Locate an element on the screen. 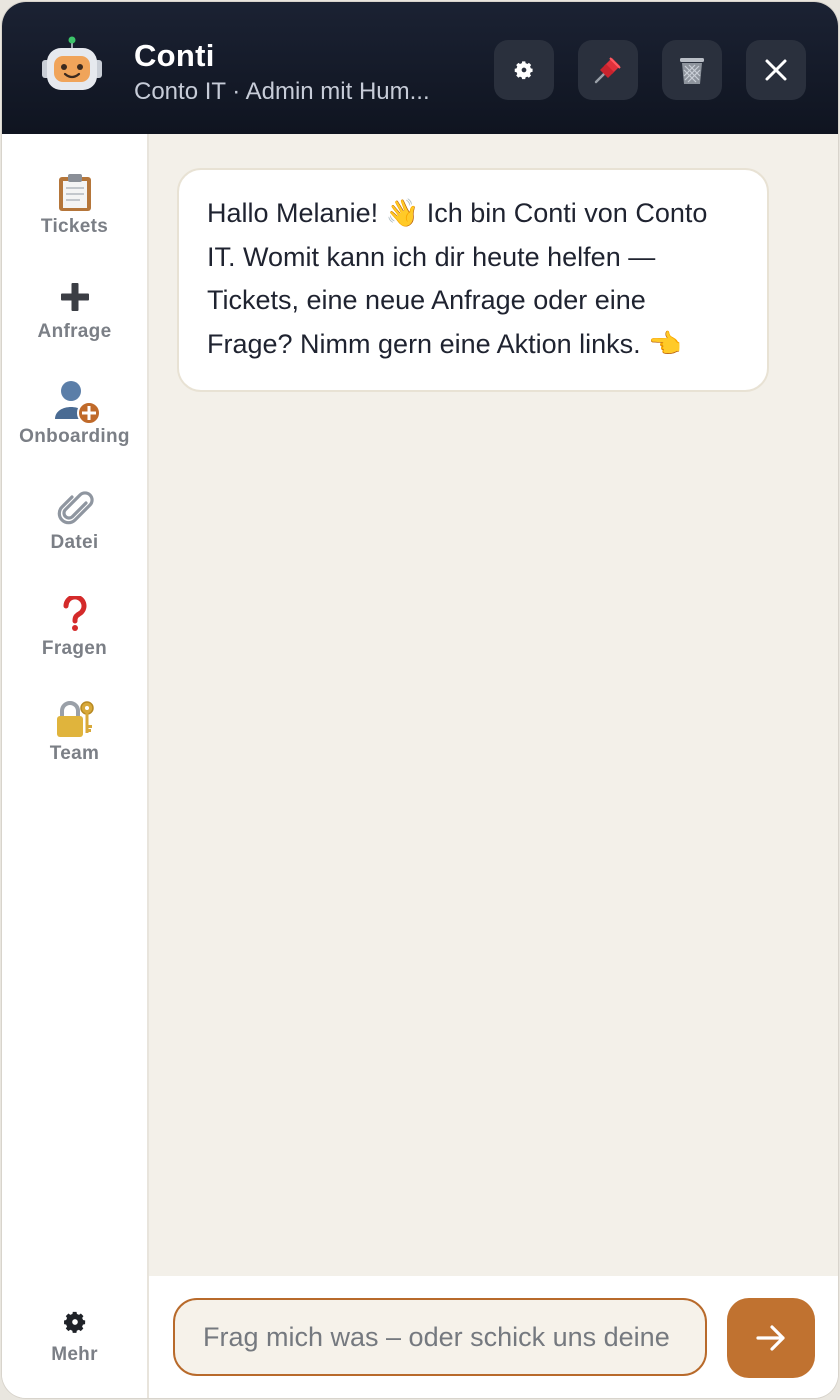 Image resolution: width=840 pixels, height=1400 pixels. sidebar-item-label: Mehr is located at coordinates (74, 1354).